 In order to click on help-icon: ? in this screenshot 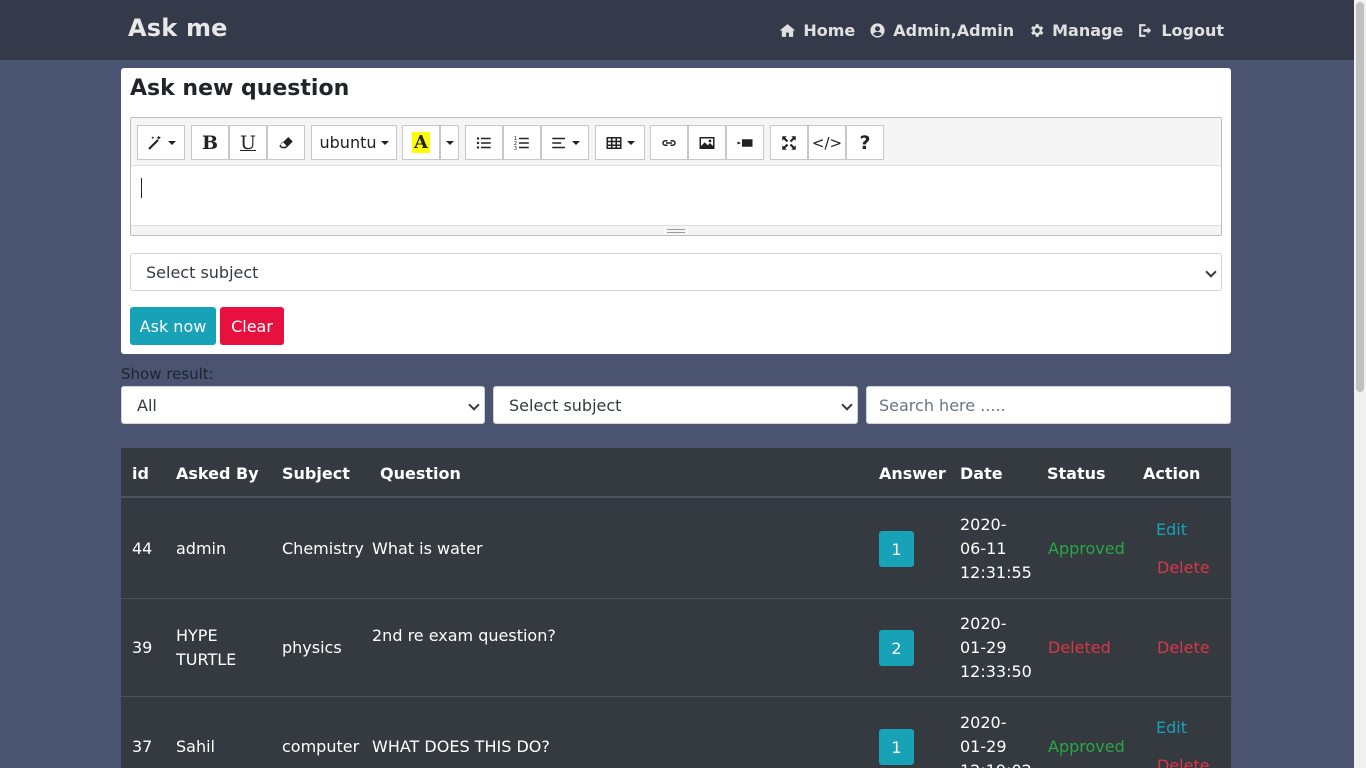, I will do `click(865, 142)`.